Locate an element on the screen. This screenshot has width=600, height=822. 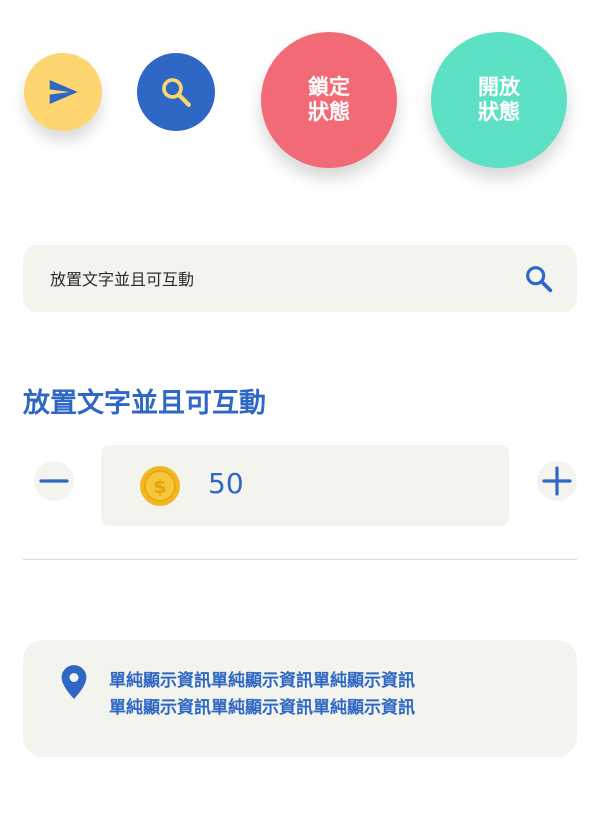
divider is located at coordinates (300, 559).